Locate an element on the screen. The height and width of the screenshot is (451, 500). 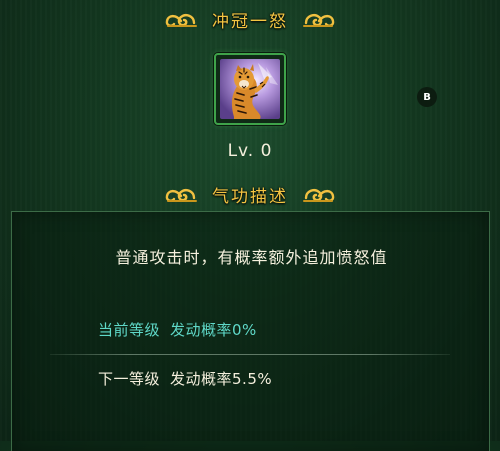
tiger-skill-icon is located at coordinates (250, 89).